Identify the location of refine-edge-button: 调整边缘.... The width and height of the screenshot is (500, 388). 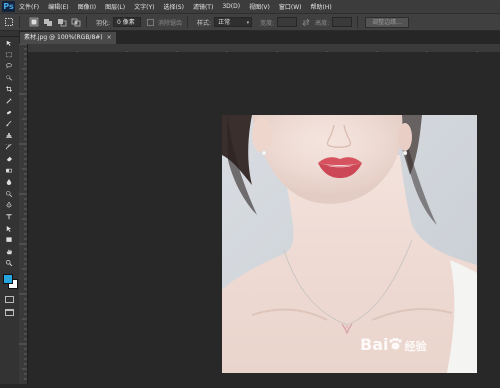
(387, 22).